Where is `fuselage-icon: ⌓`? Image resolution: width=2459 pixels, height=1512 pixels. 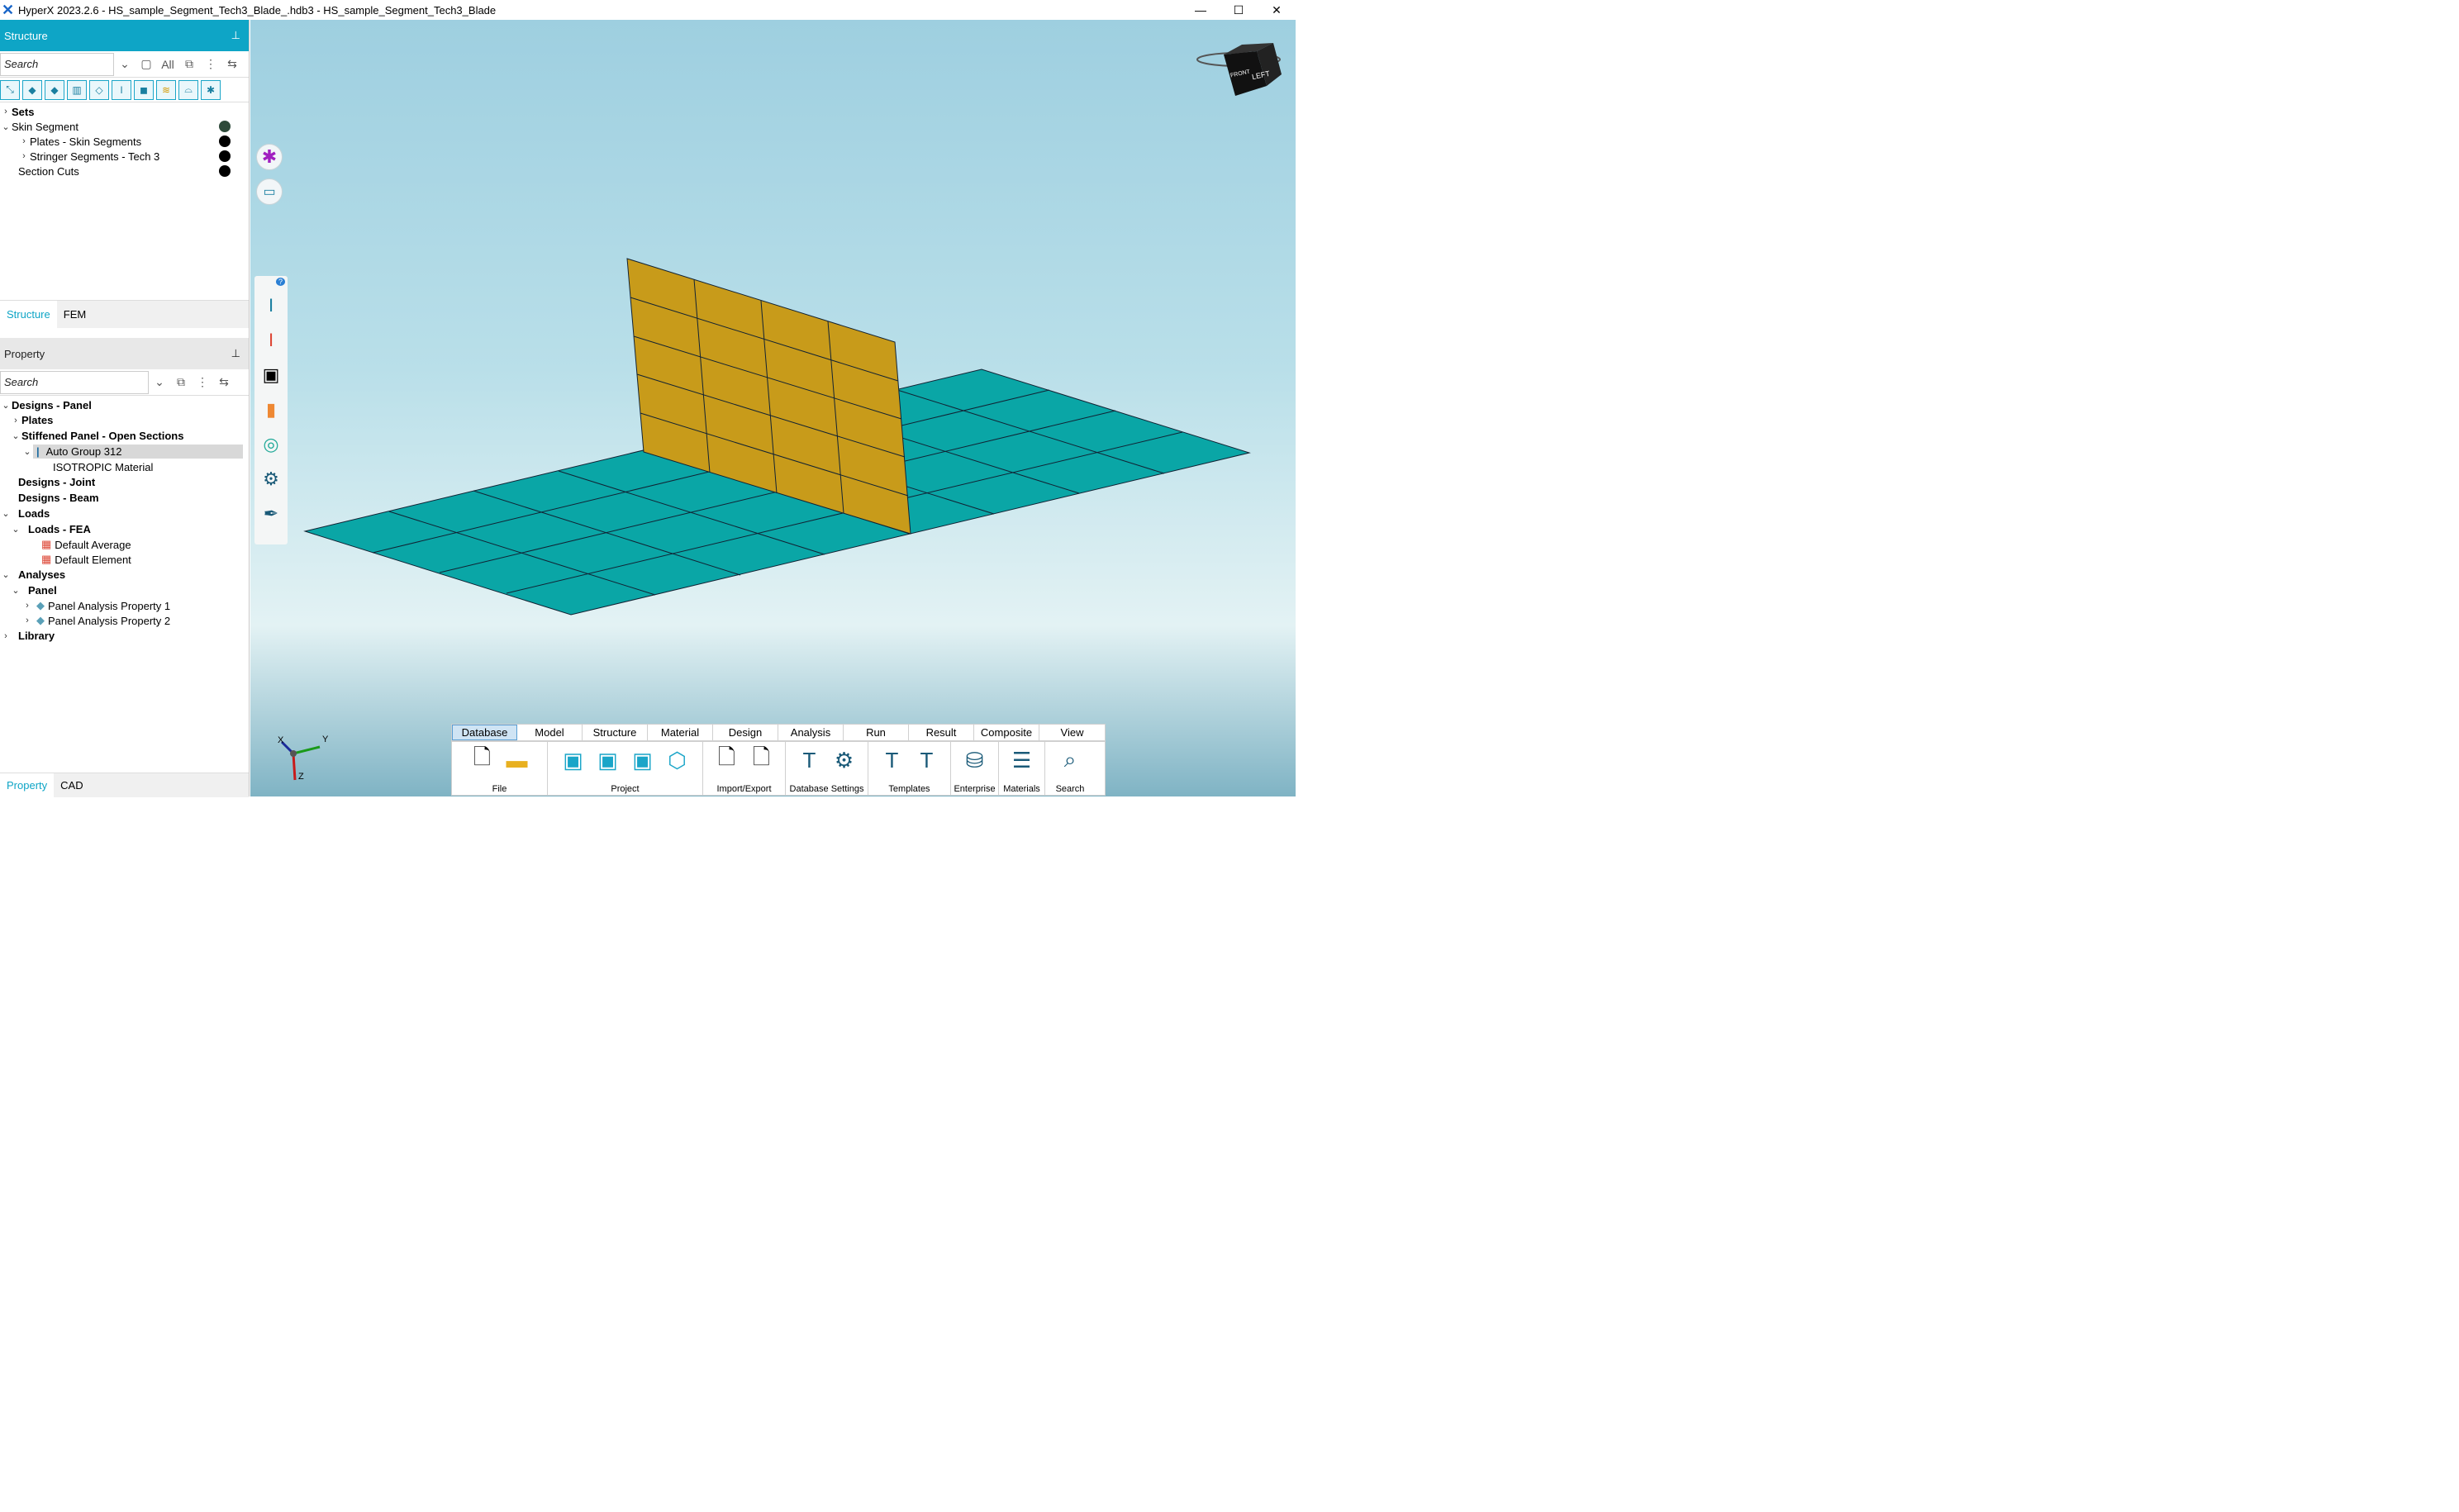
fuselage-icon: ⌓ is located at coordinates (188, 89).